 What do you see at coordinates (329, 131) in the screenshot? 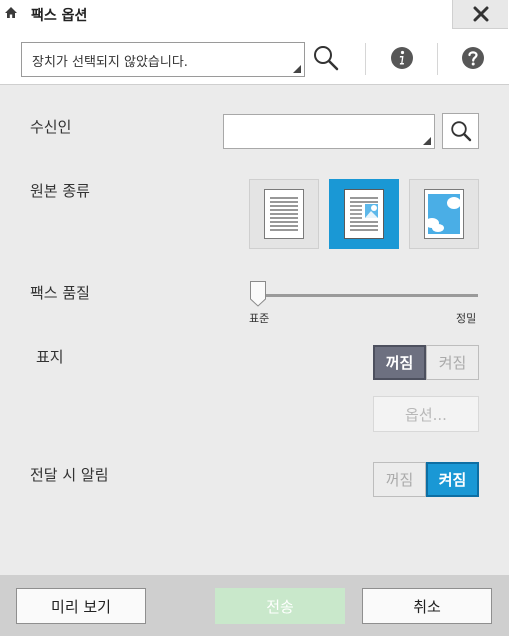
I see `recipient-input` at bounding box center [329, 131].